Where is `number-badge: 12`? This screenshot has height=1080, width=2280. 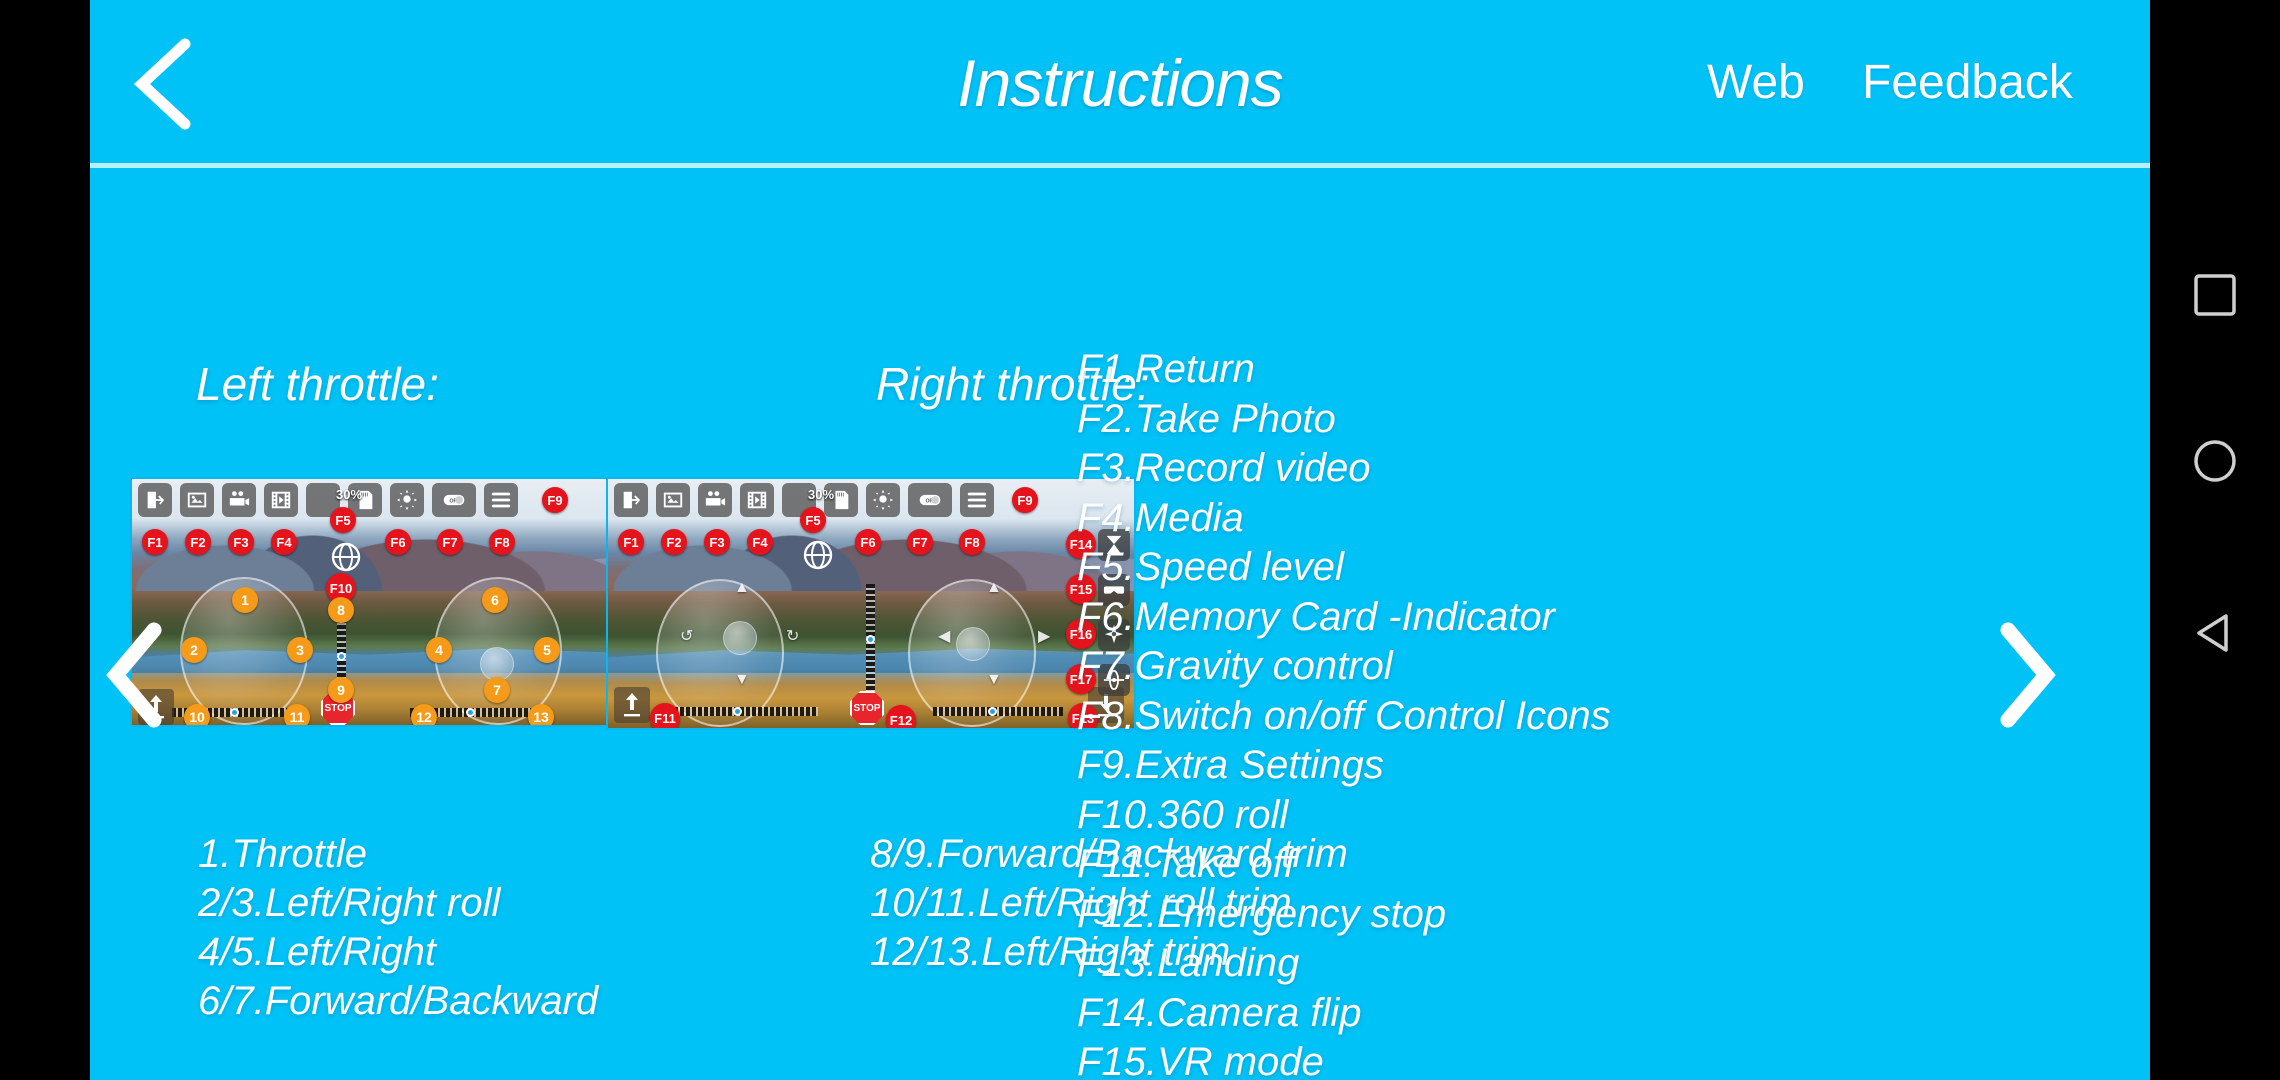
number-badge: 12 is located at coordinates (424, 714).